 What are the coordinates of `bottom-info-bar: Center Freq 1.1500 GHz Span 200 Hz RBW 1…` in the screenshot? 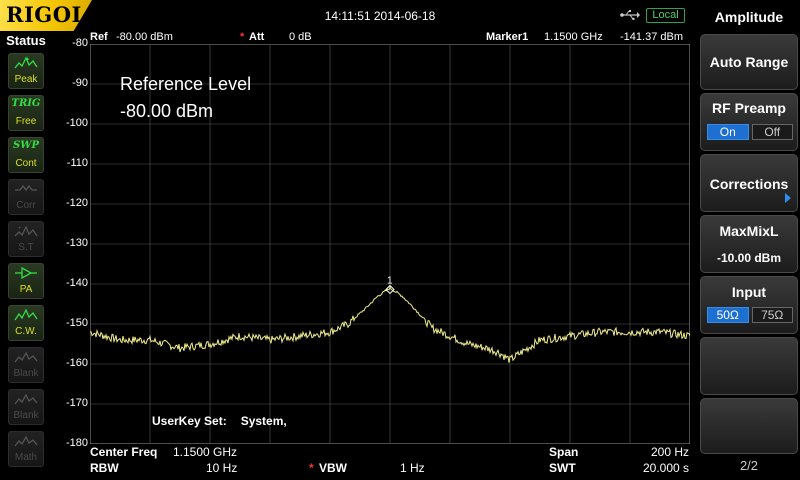 It's located at (390, 462).